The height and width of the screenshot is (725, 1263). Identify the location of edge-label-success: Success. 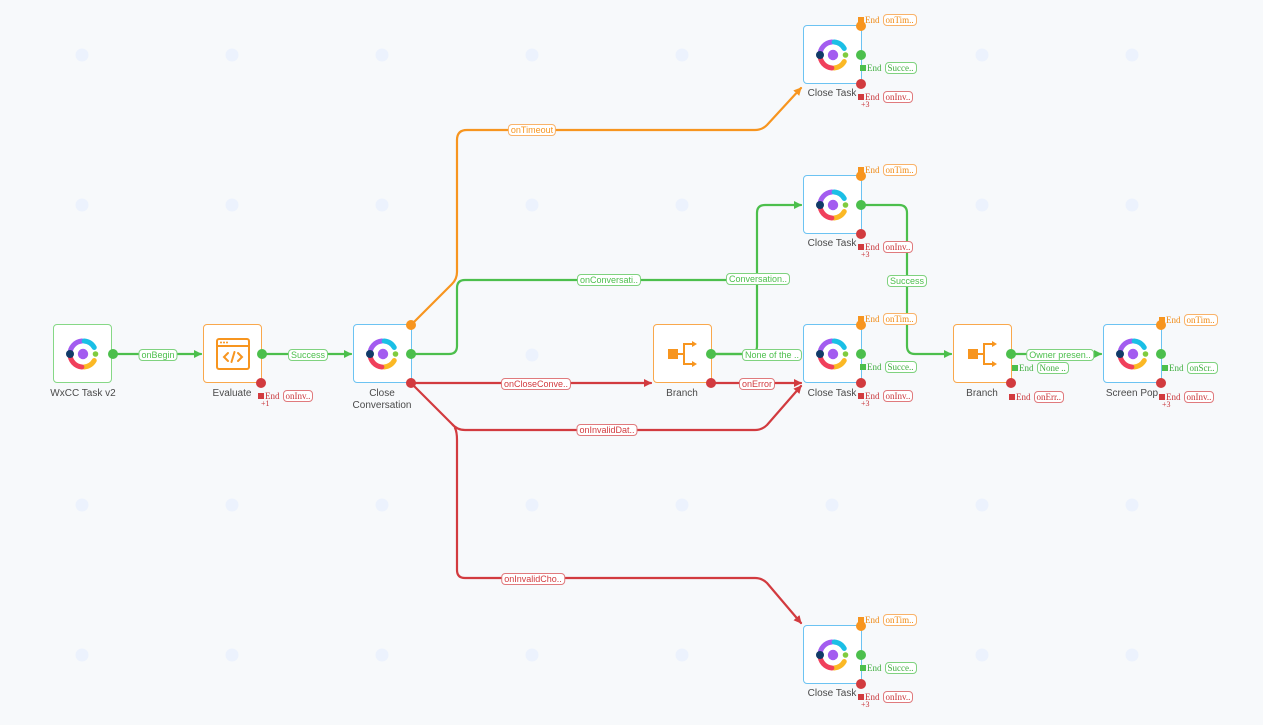
(308, 355).